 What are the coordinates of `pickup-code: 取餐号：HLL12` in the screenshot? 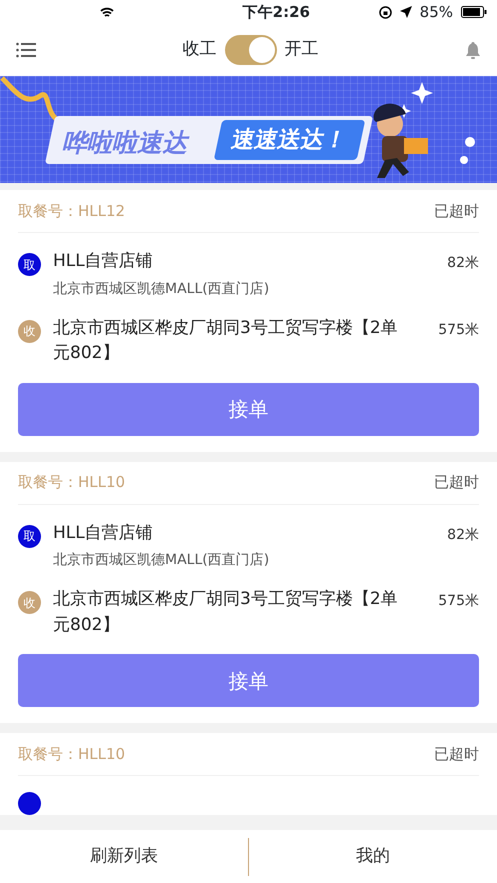 It's located at (72, 211).